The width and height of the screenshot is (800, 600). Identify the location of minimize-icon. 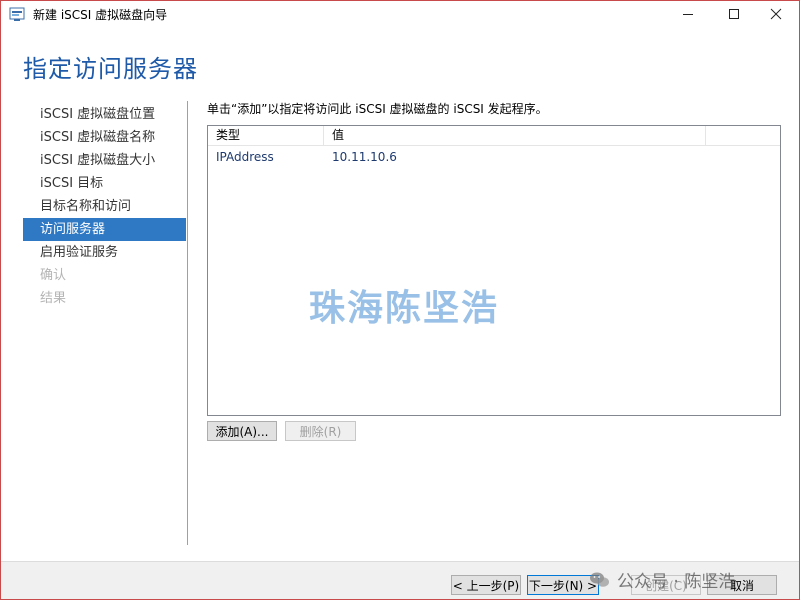
(688, 14).